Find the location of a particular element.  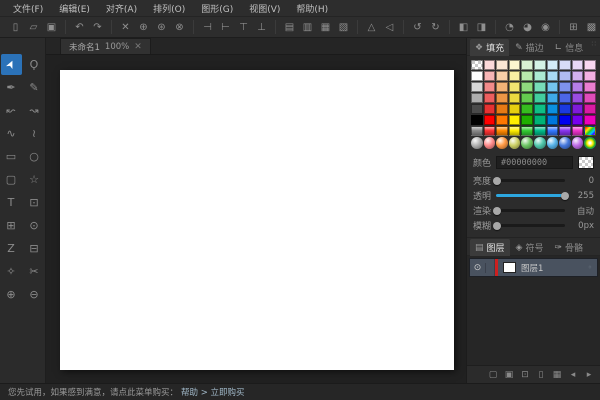

palette-swatch-r3c6 is located at coordinates (552, 98).